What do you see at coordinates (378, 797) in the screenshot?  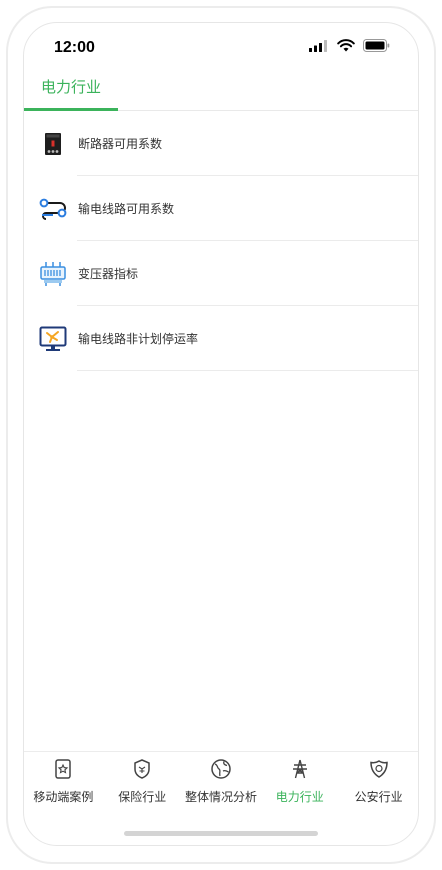 I see `nav-label: 公安行业` at bounding box center [378, 797].